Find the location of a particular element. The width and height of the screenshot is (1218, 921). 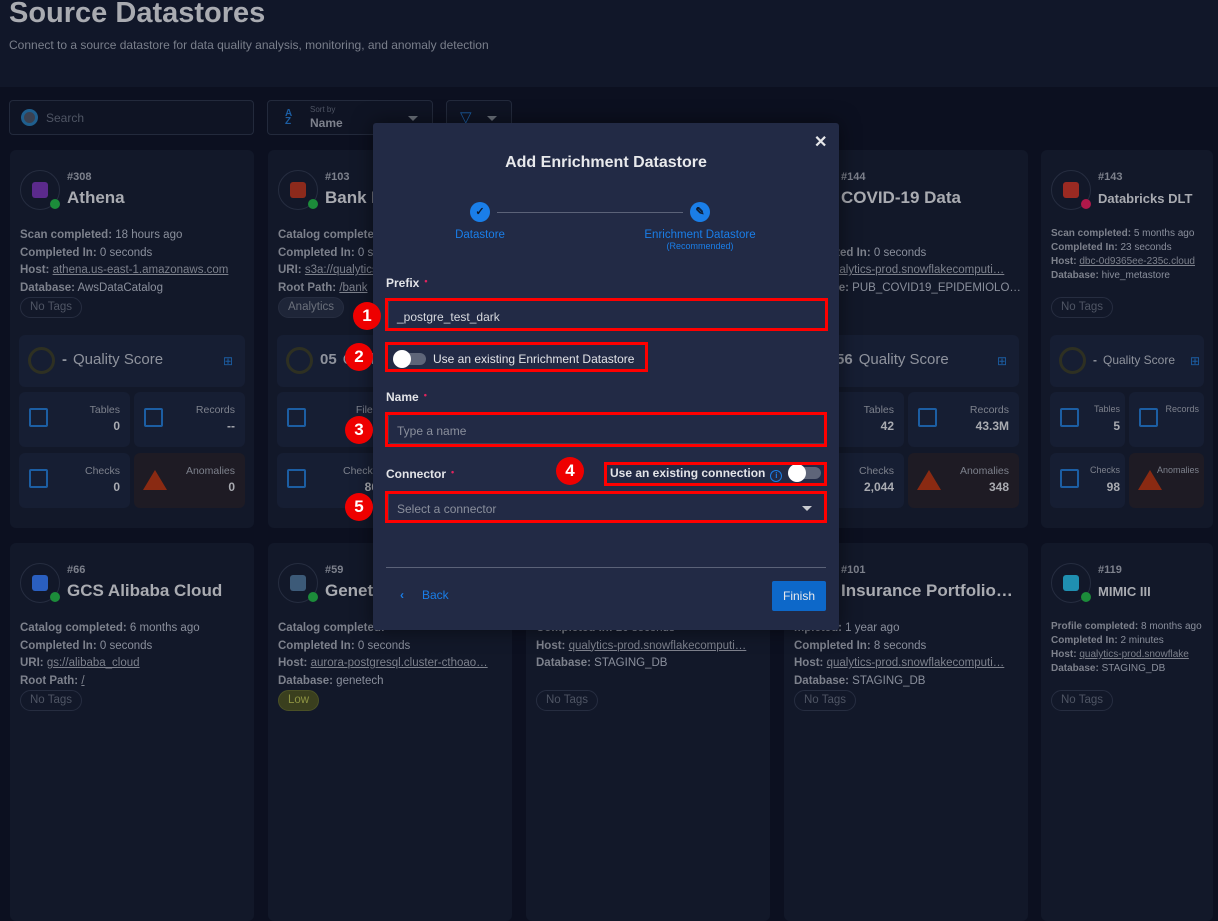

metric-tile: Anomalies is located at coordinates (1166, 480).